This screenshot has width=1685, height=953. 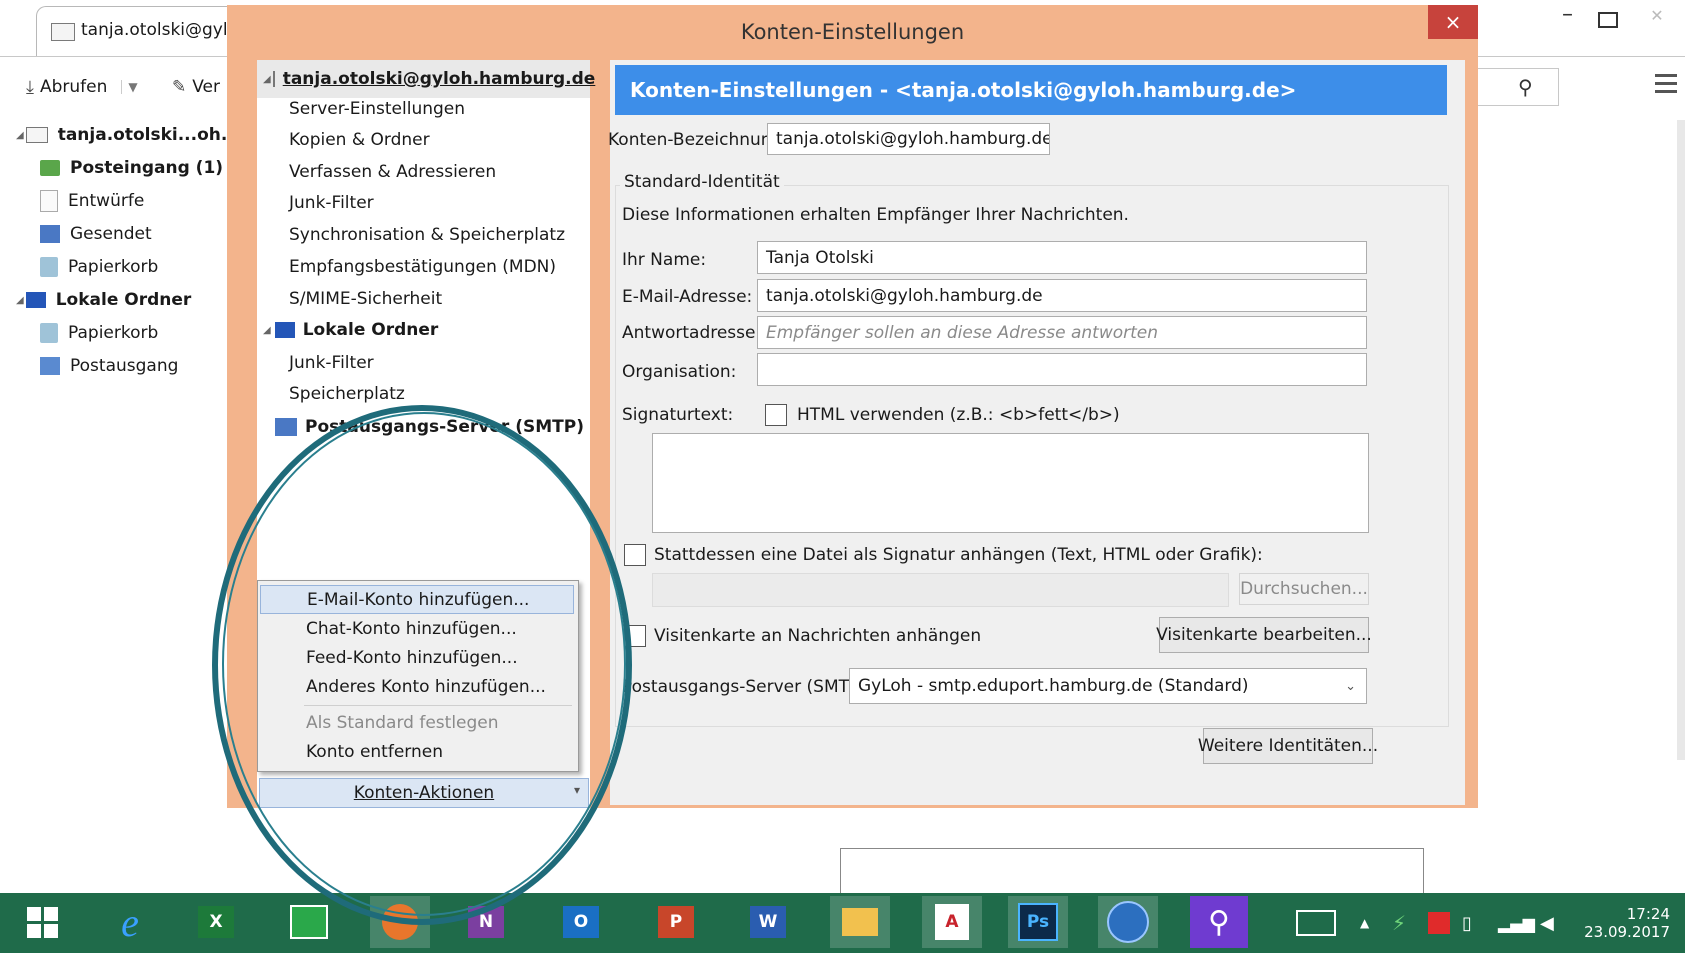 I want to click on folder-trash: Papierkorb, so click(x=99, y=267).